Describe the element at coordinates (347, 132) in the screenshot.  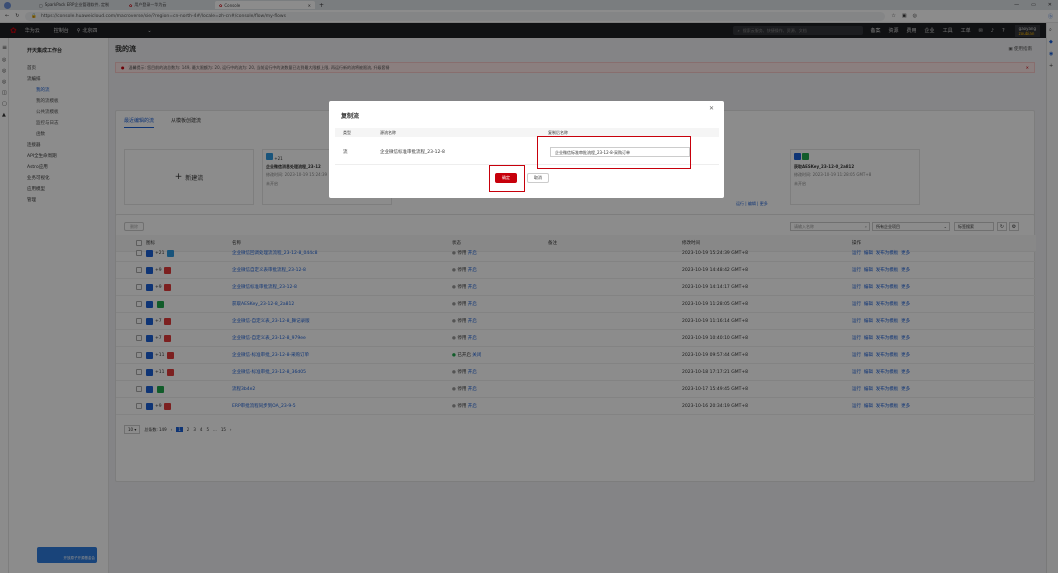
I see `col-type: 类型` at that location.